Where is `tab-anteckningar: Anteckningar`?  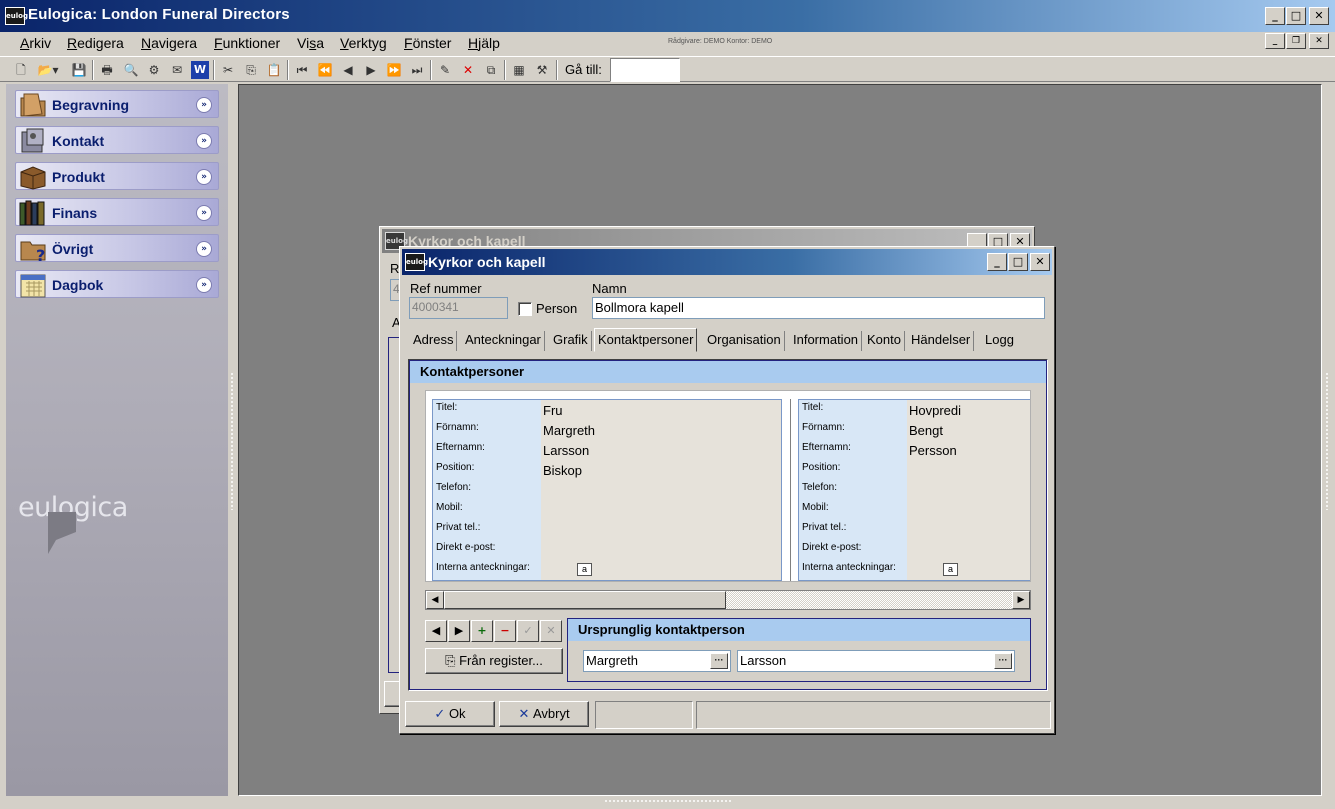
tab-anteckningar: Anteckningar is located at coordinates (503, 341).